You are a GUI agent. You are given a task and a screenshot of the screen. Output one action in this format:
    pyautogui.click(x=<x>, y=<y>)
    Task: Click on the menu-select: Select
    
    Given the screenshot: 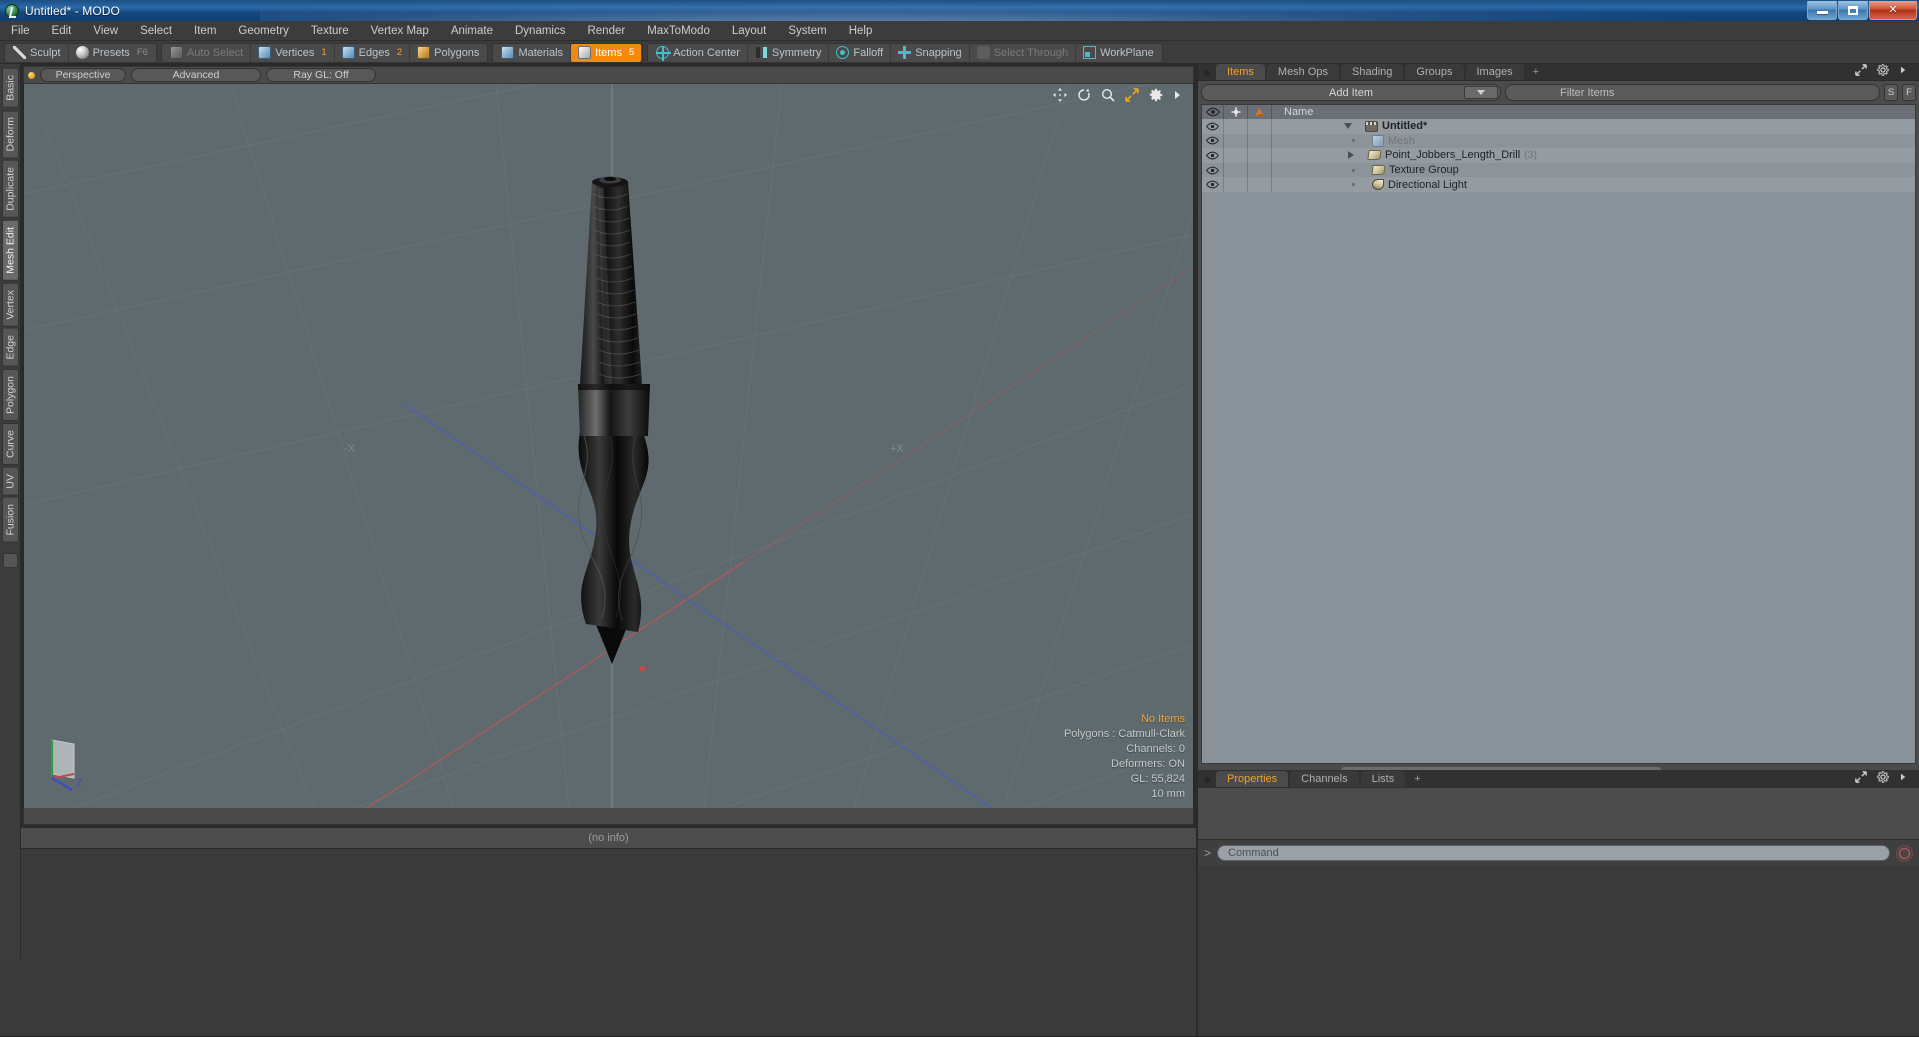 What is the action you would take?
    pyautogui.click(x=156, y=31)
    